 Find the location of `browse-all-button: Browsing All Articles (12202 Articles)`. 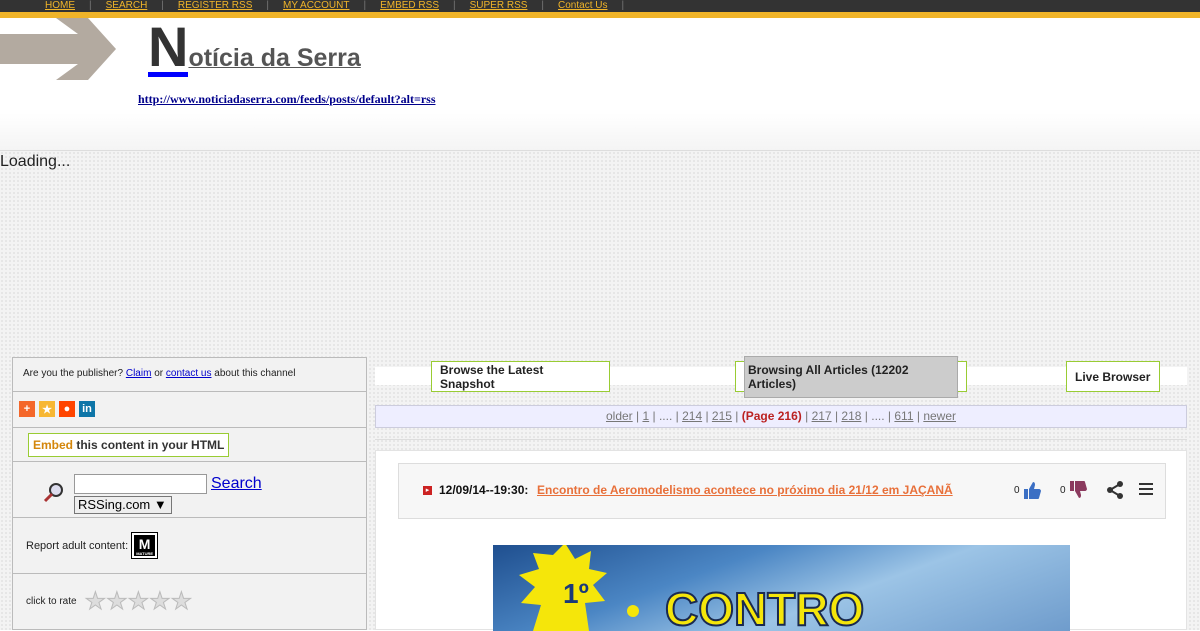

browse-all-button: Browsing All Articles (12202 Articles) is located at coordinates (851, 376).